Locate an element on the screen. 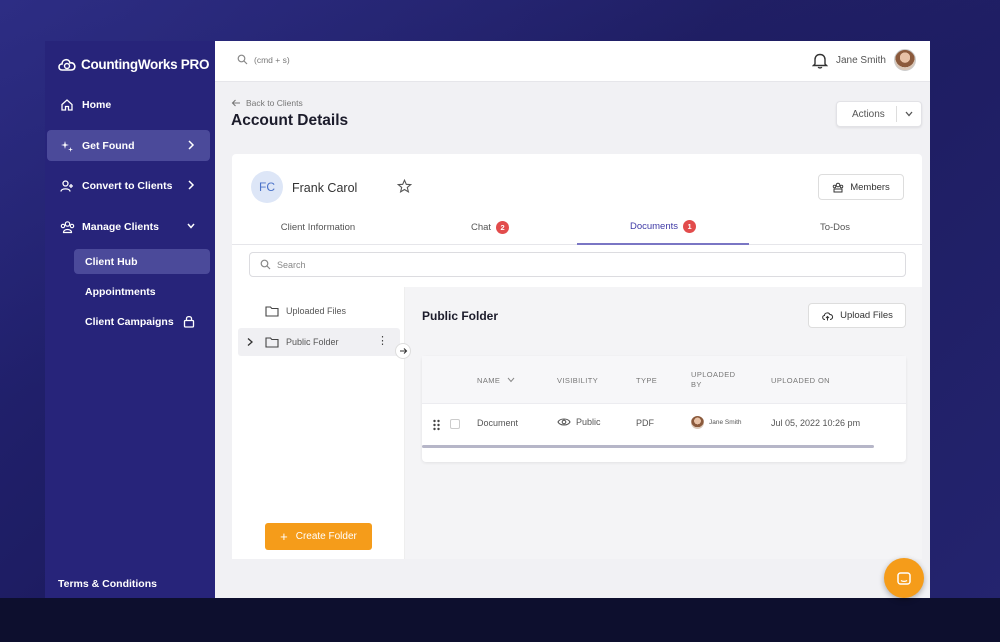 The width and height of the screenshot is (1000, 642). tab-label: Documents is located at coordinates (654, 226).